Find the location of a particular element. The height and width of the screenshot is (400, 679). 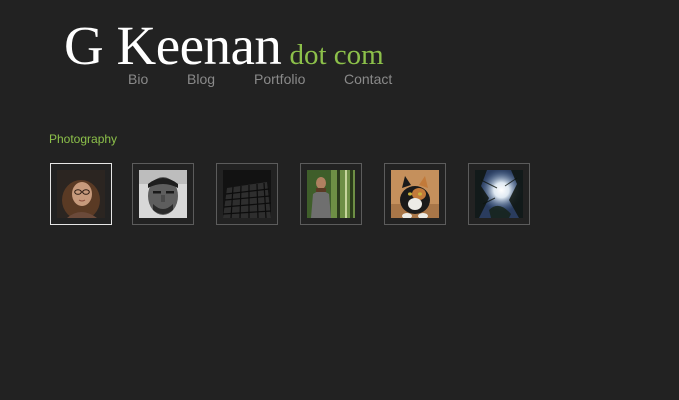

logo-sub-text: dot com is located at coordinates (336, 55).